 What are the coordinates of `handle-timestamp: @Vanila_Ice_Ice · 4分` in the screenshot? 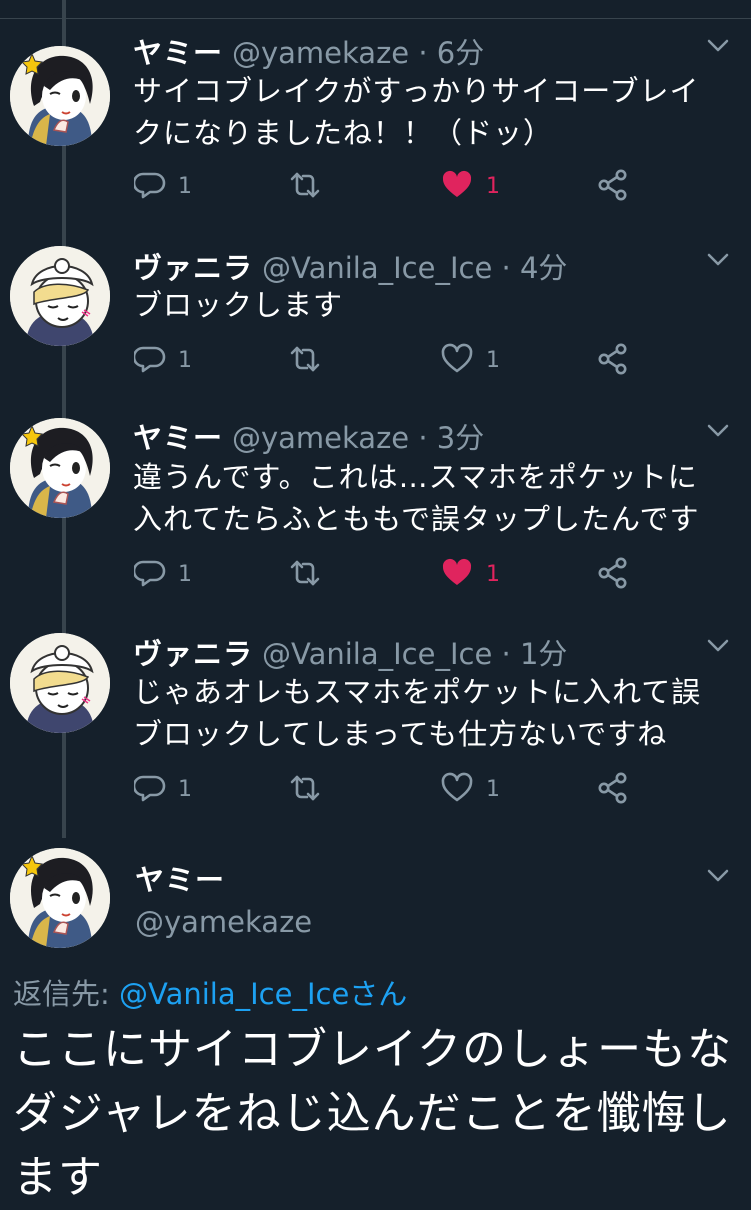 It's located at (415, 268).